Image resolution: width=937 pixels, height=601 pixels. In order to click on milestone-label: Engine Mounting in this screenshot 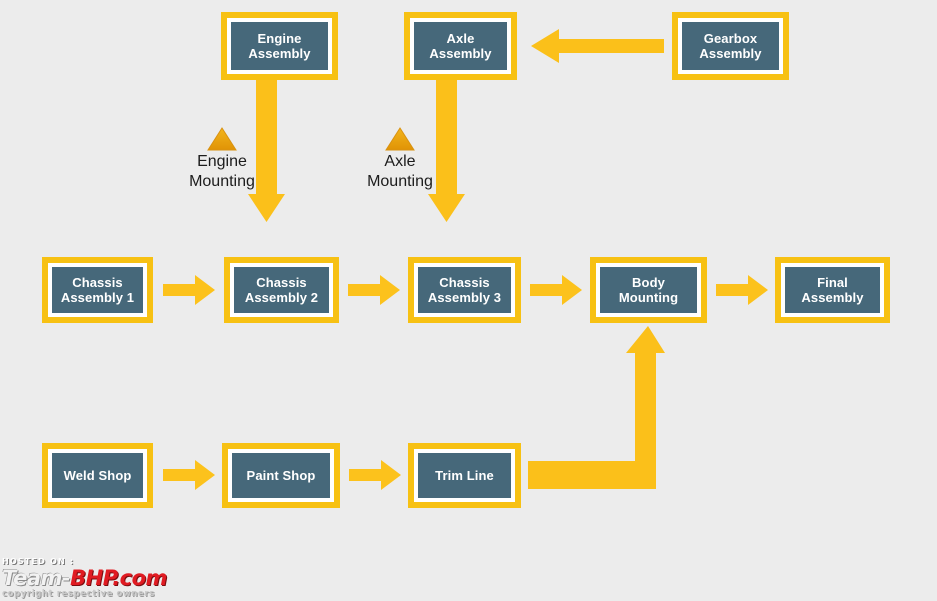, I will do `click(222, 171)`.